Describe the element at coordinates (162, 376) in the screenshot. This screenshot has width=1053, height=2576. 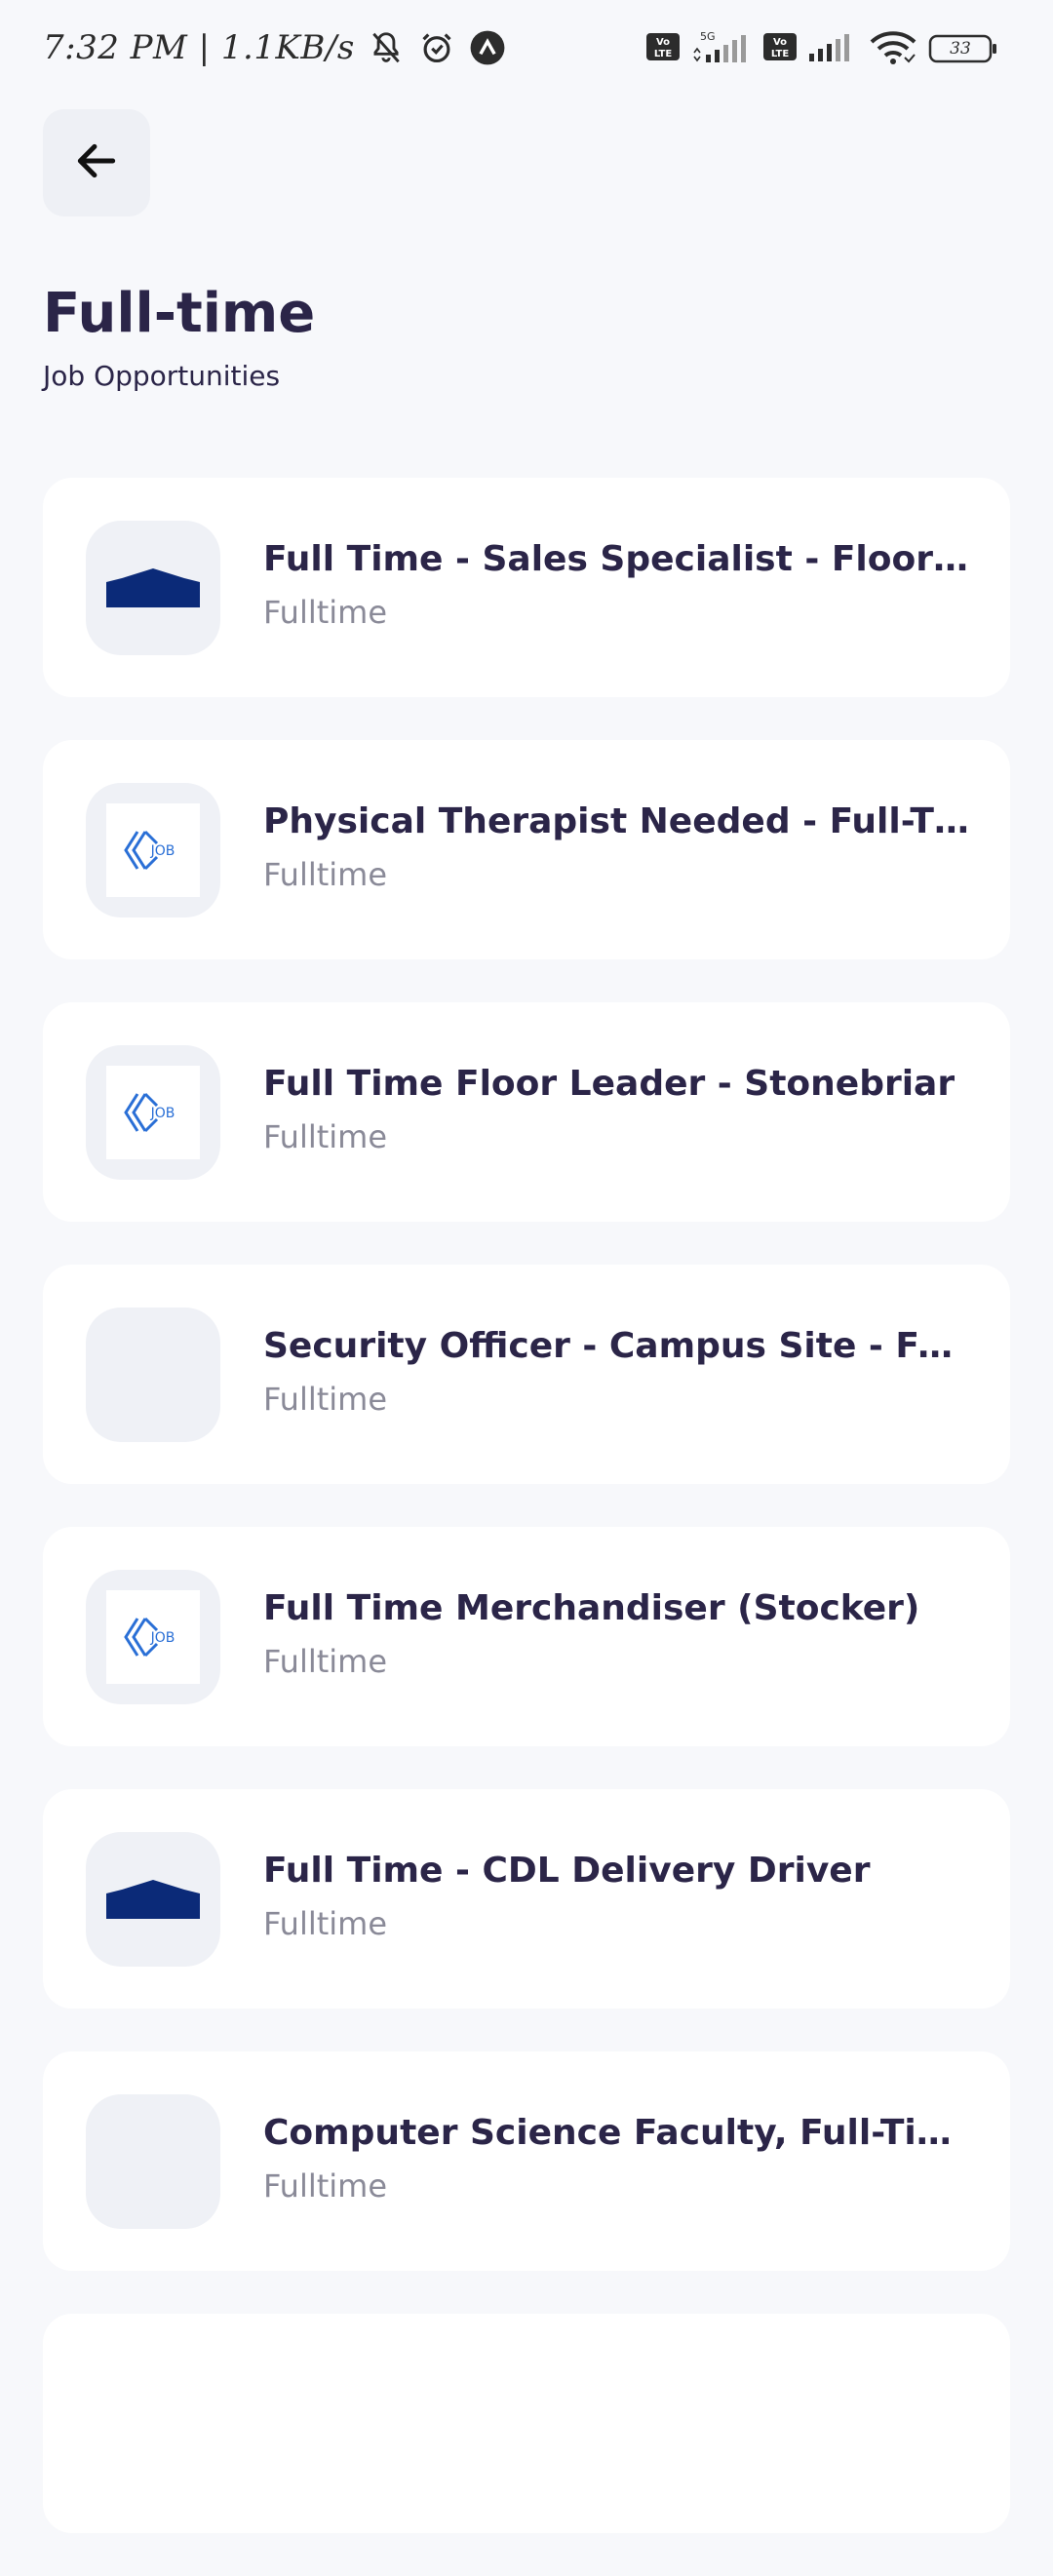
I see `page-subtitle: Job Opportunities` at that location.